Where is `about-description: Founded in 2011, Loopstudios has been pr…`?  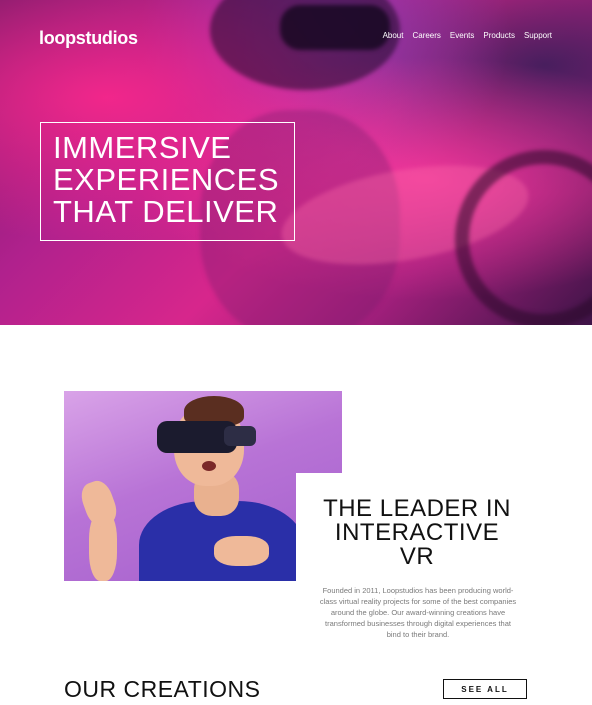 about-description: Founded in 2011, Loopstudios has been pr… is located at coordinates (418, 612).